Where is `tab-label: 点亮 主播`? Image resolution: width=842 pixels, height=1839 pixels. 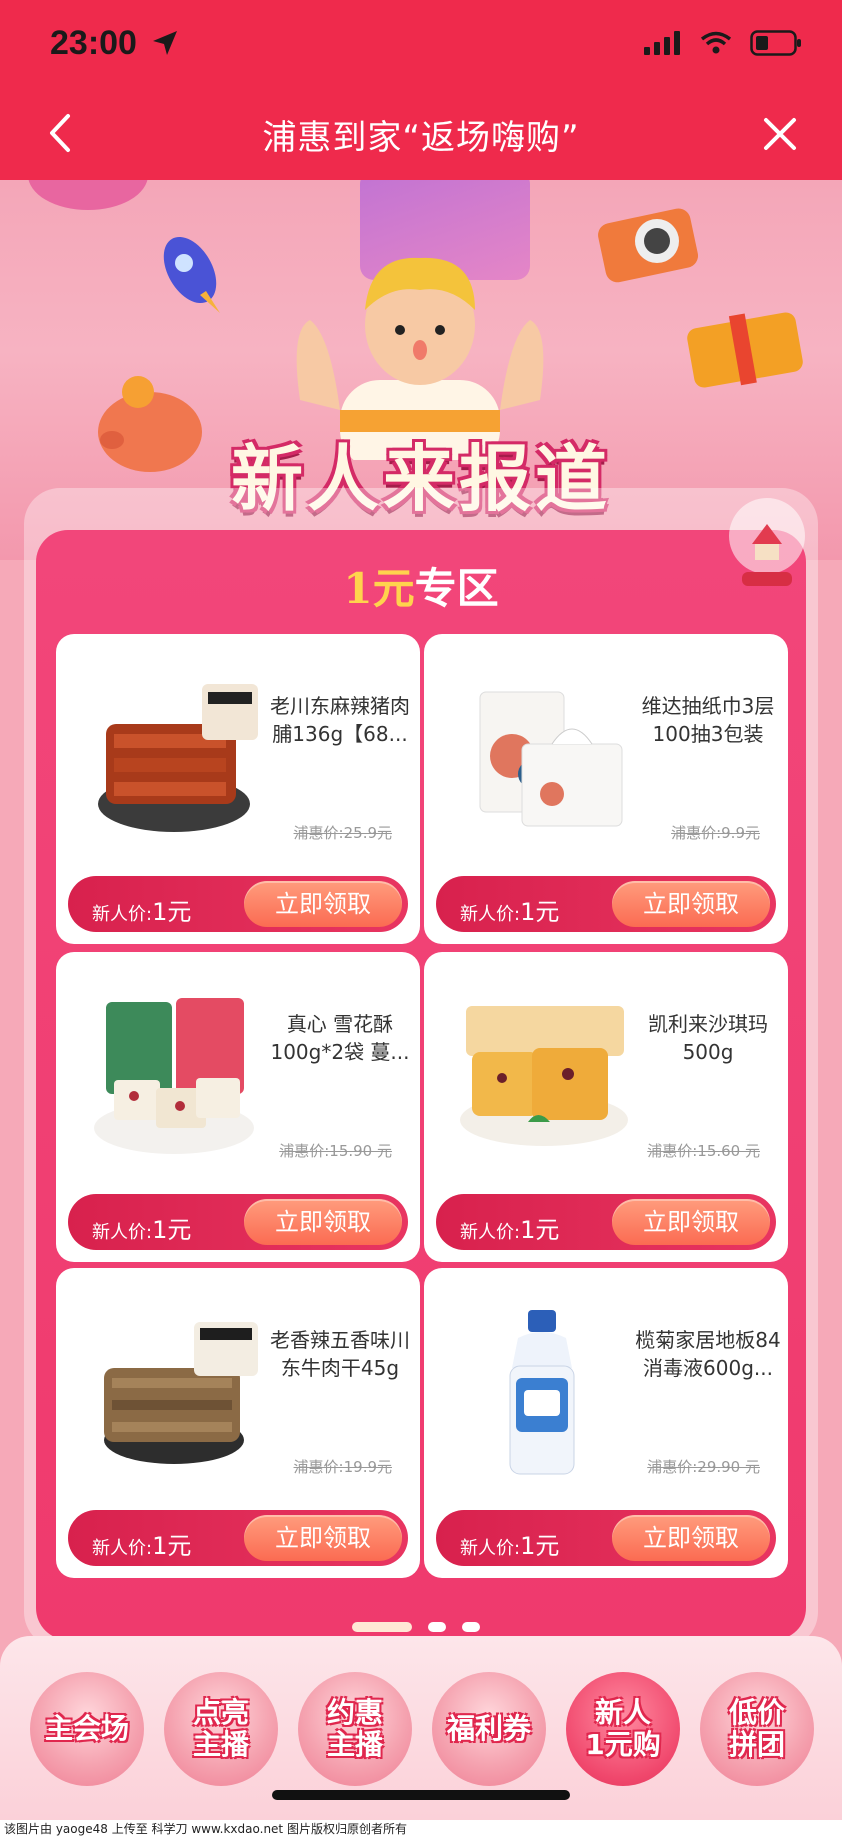
tab-label: 点亮 主播 is located at coordinates (220, 1728).